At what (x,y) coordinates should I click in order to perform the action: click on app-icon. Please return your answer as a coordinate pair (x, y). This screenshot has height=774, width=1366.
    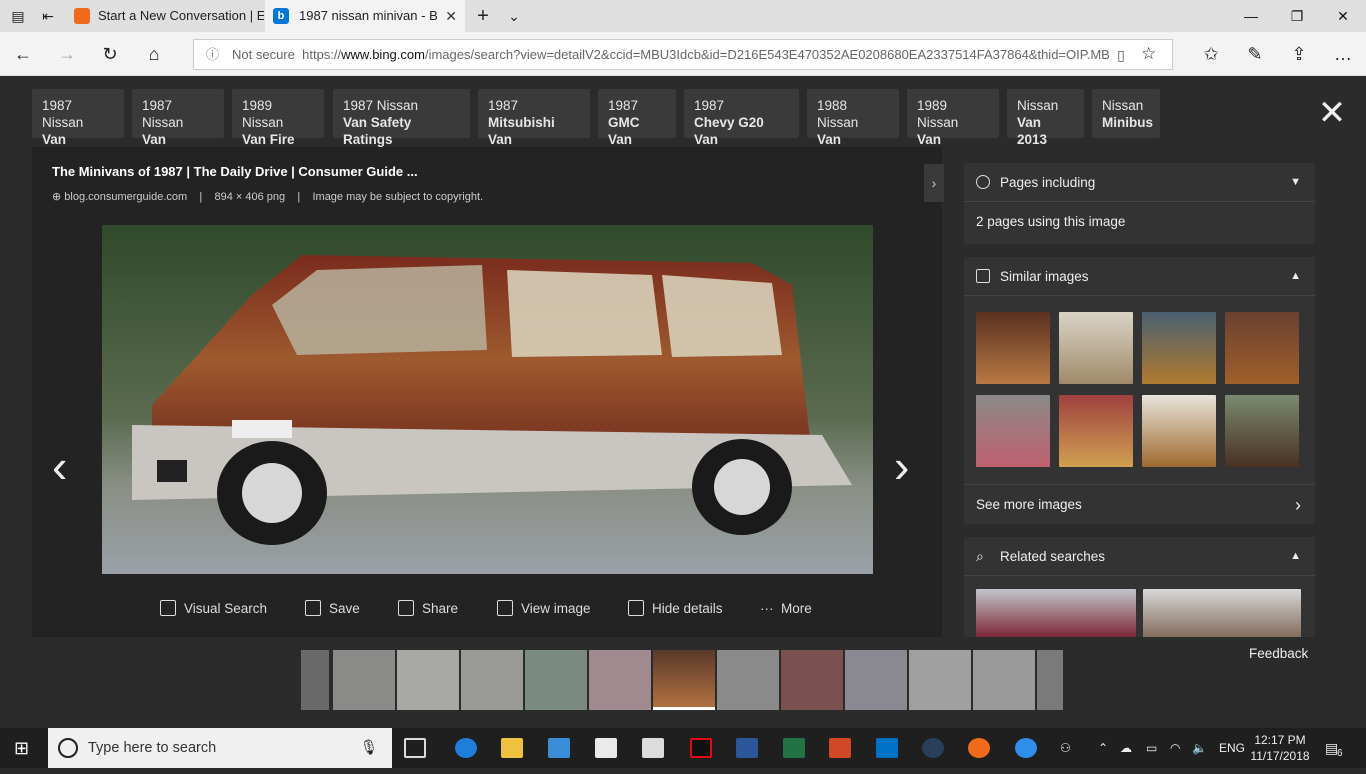
    Looking at the image, I should click on (979, 748).